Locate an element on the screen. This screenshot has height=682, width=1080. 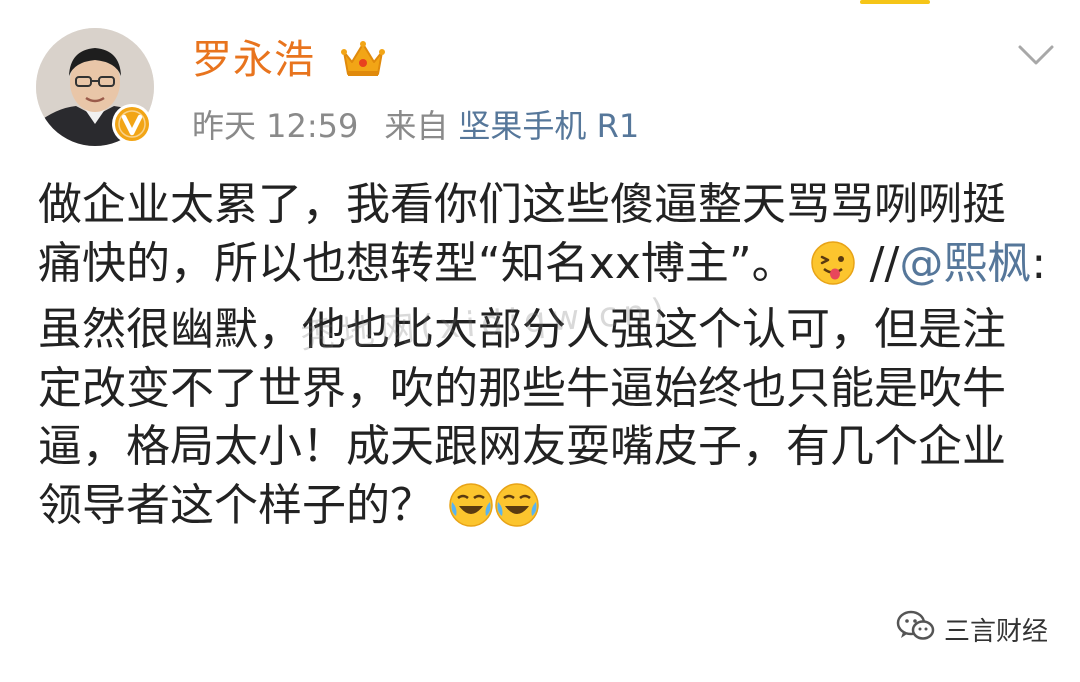
brand-label: 三言财经 is located at coordinates (995, 632).